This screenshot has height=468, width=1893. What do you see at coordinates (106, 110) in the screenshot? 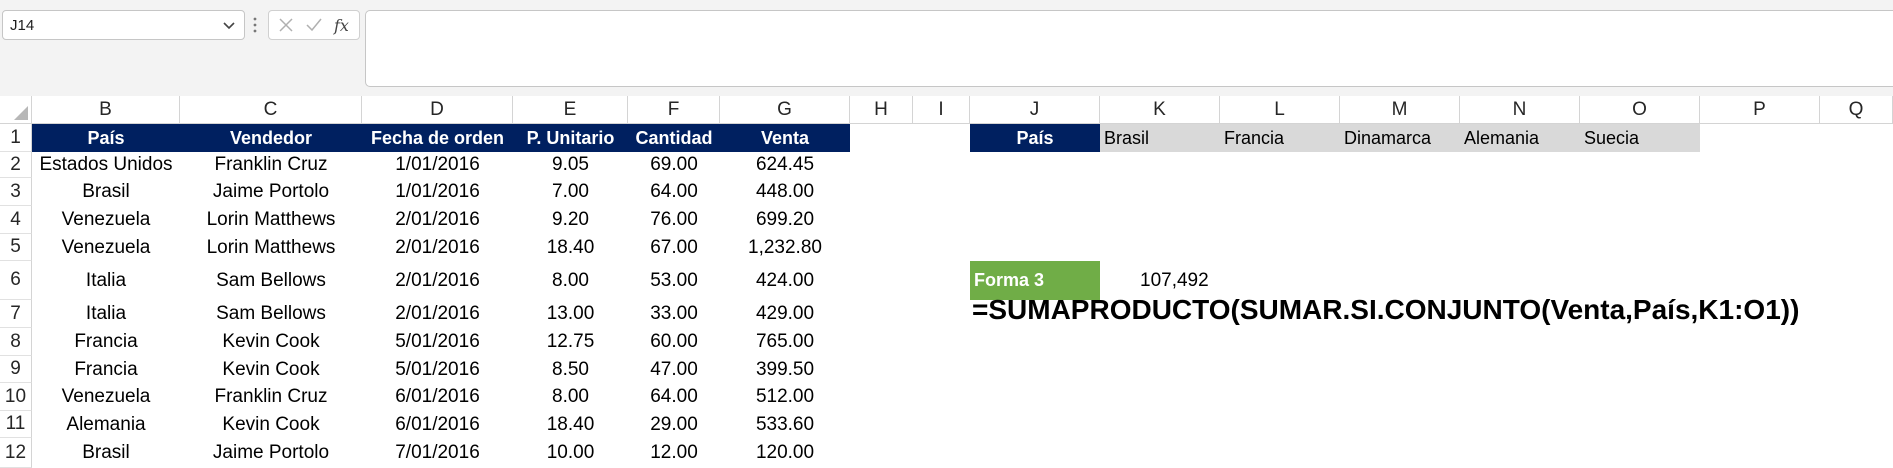
I see `column-header-b: B` at bounding box center [106, 110].